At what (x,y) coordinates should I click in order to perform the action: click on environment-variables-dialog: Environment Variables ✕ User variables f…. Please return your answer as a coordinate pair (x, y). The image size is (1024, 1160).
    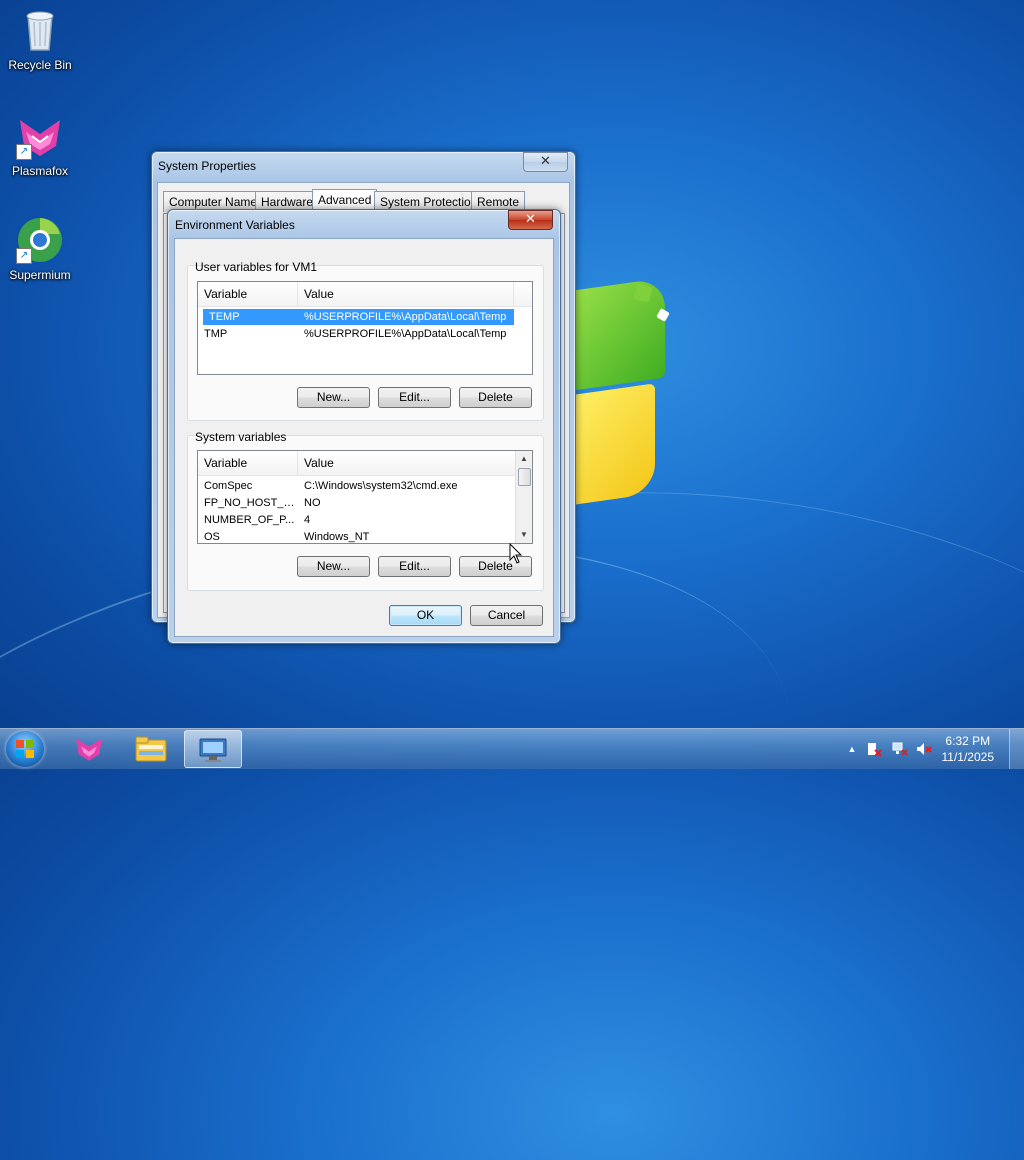
    Looking at the image, I should click on (364, 426).